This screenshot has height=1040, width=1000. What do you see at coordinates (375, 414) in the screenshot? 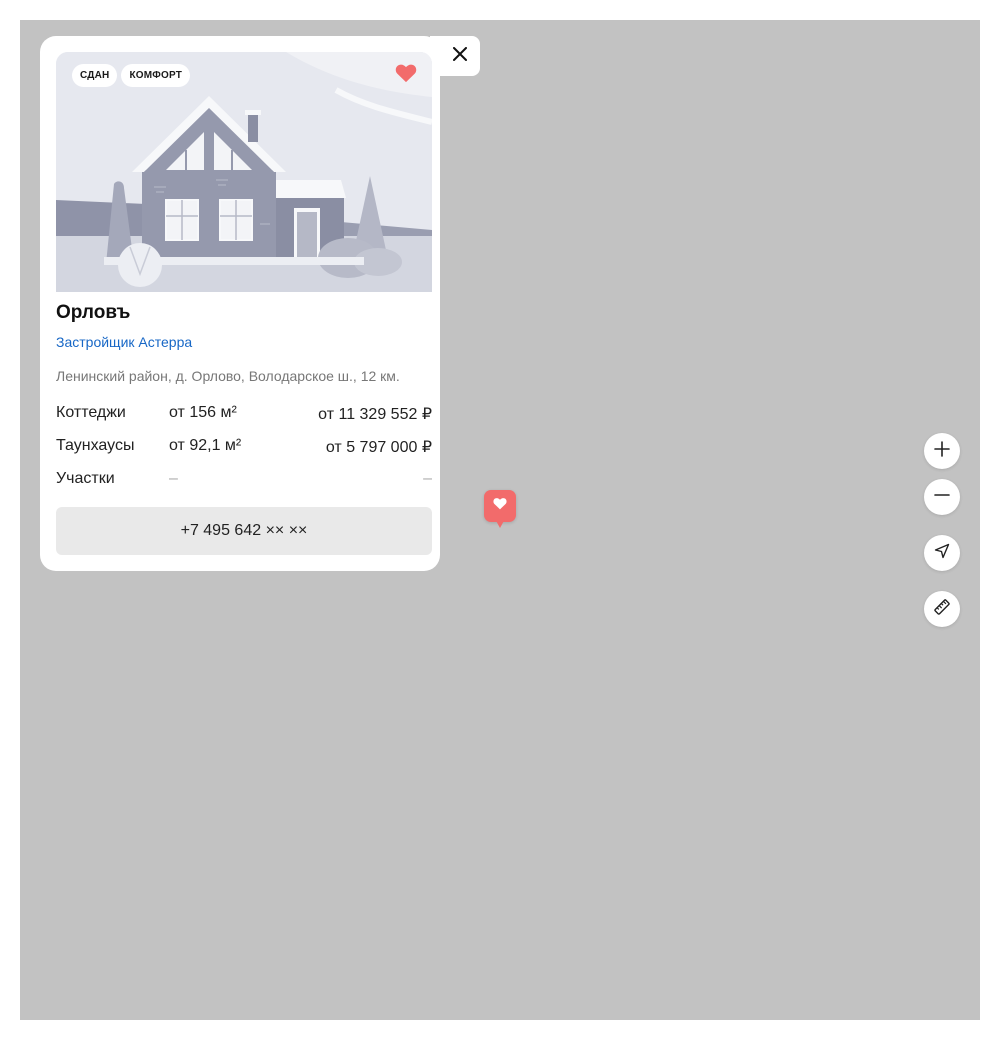
I see `offer-price: от 11 329 552 ₽` at bounding box center [375, 414].